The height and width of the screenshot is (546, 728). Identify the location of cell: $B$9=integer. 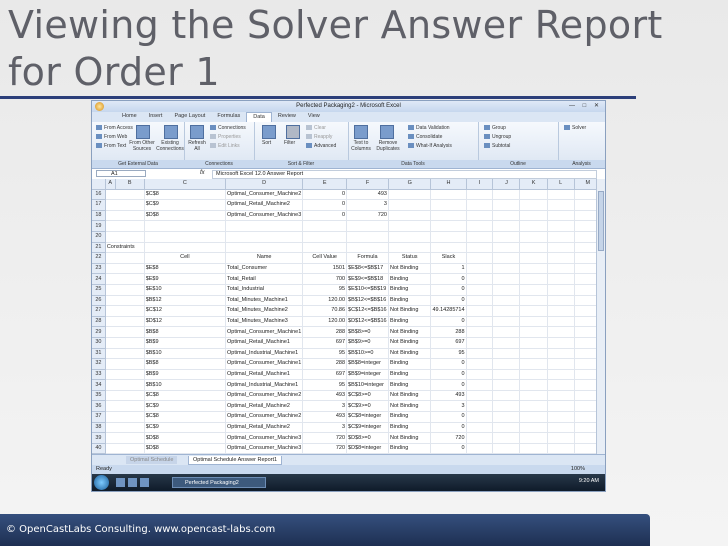
(367, 375).